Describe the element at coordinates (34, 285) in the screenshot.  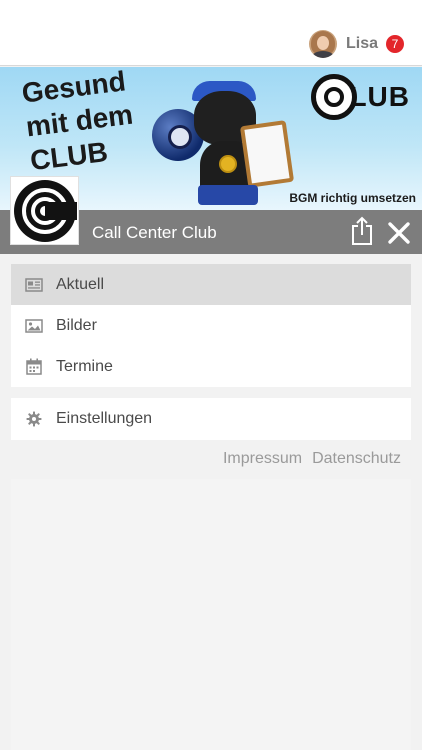
I see `newspaper-icon` at that location.